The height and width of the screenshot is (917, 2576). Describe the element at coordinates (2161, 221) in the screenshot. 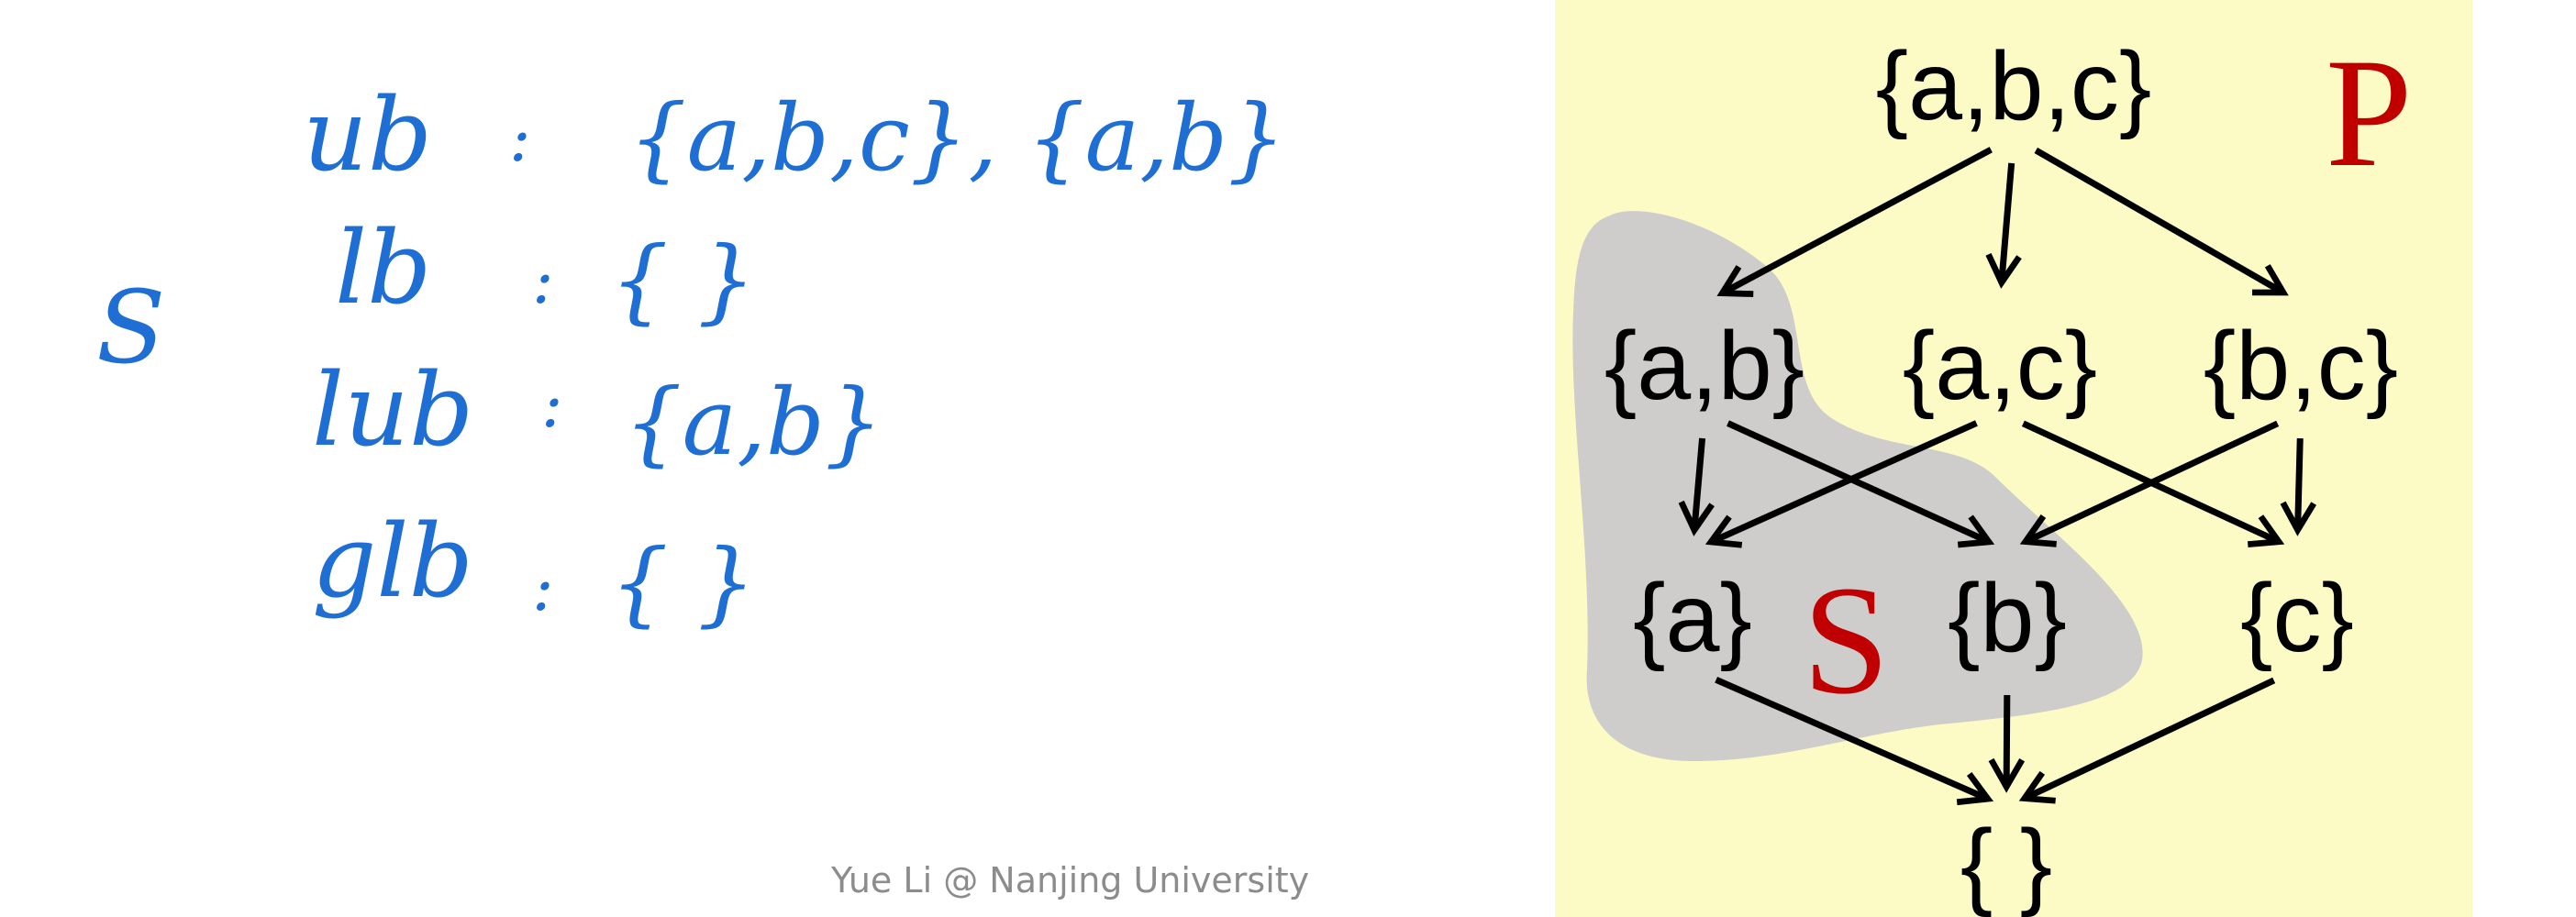

I see `edge-abc-to-bc` at that location.